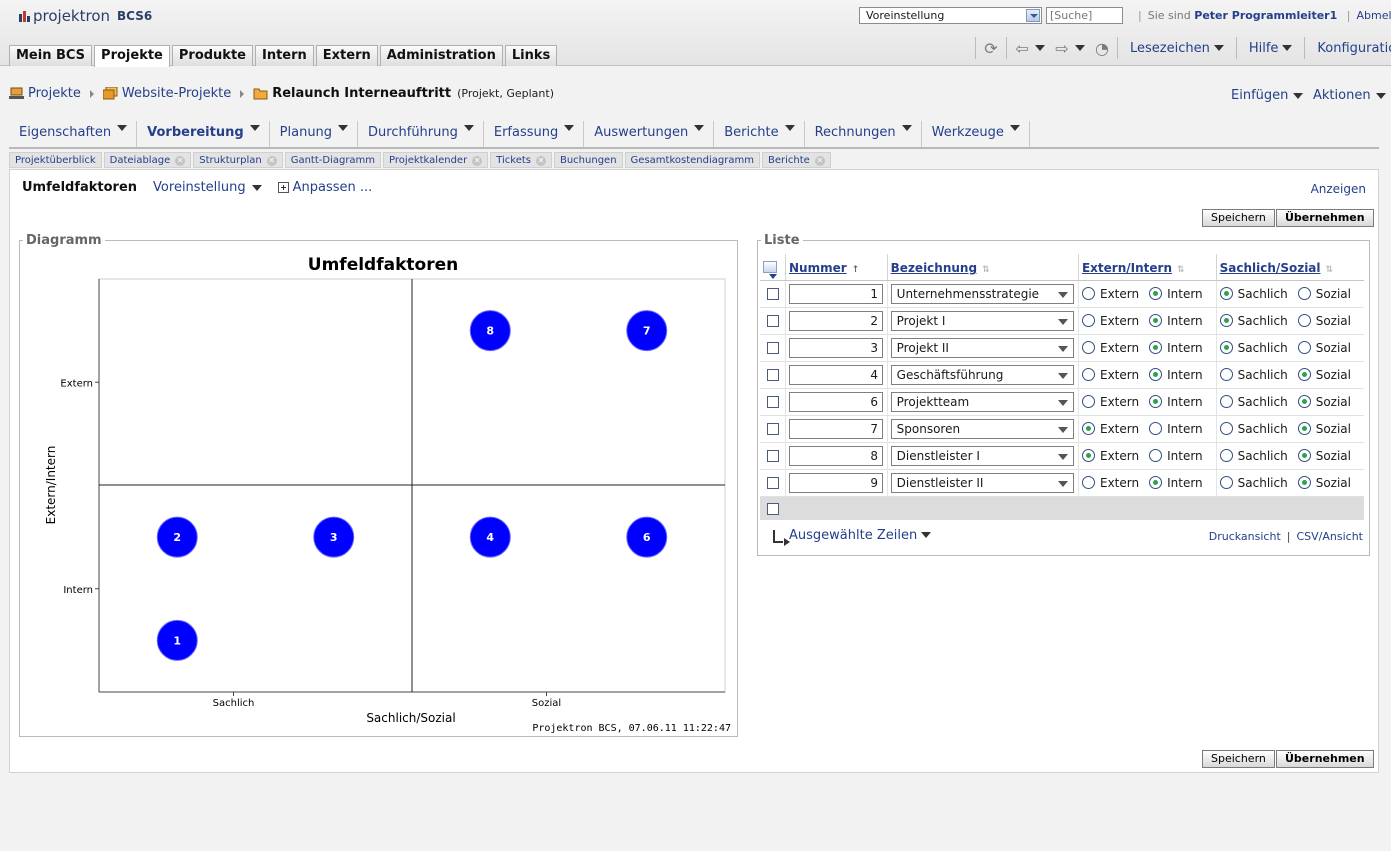 The image size is (1391, 851). Describe the element at coordinates (863, 134) in the screenshot. I see `menu-rechnungen: Rechnungen` at that location.